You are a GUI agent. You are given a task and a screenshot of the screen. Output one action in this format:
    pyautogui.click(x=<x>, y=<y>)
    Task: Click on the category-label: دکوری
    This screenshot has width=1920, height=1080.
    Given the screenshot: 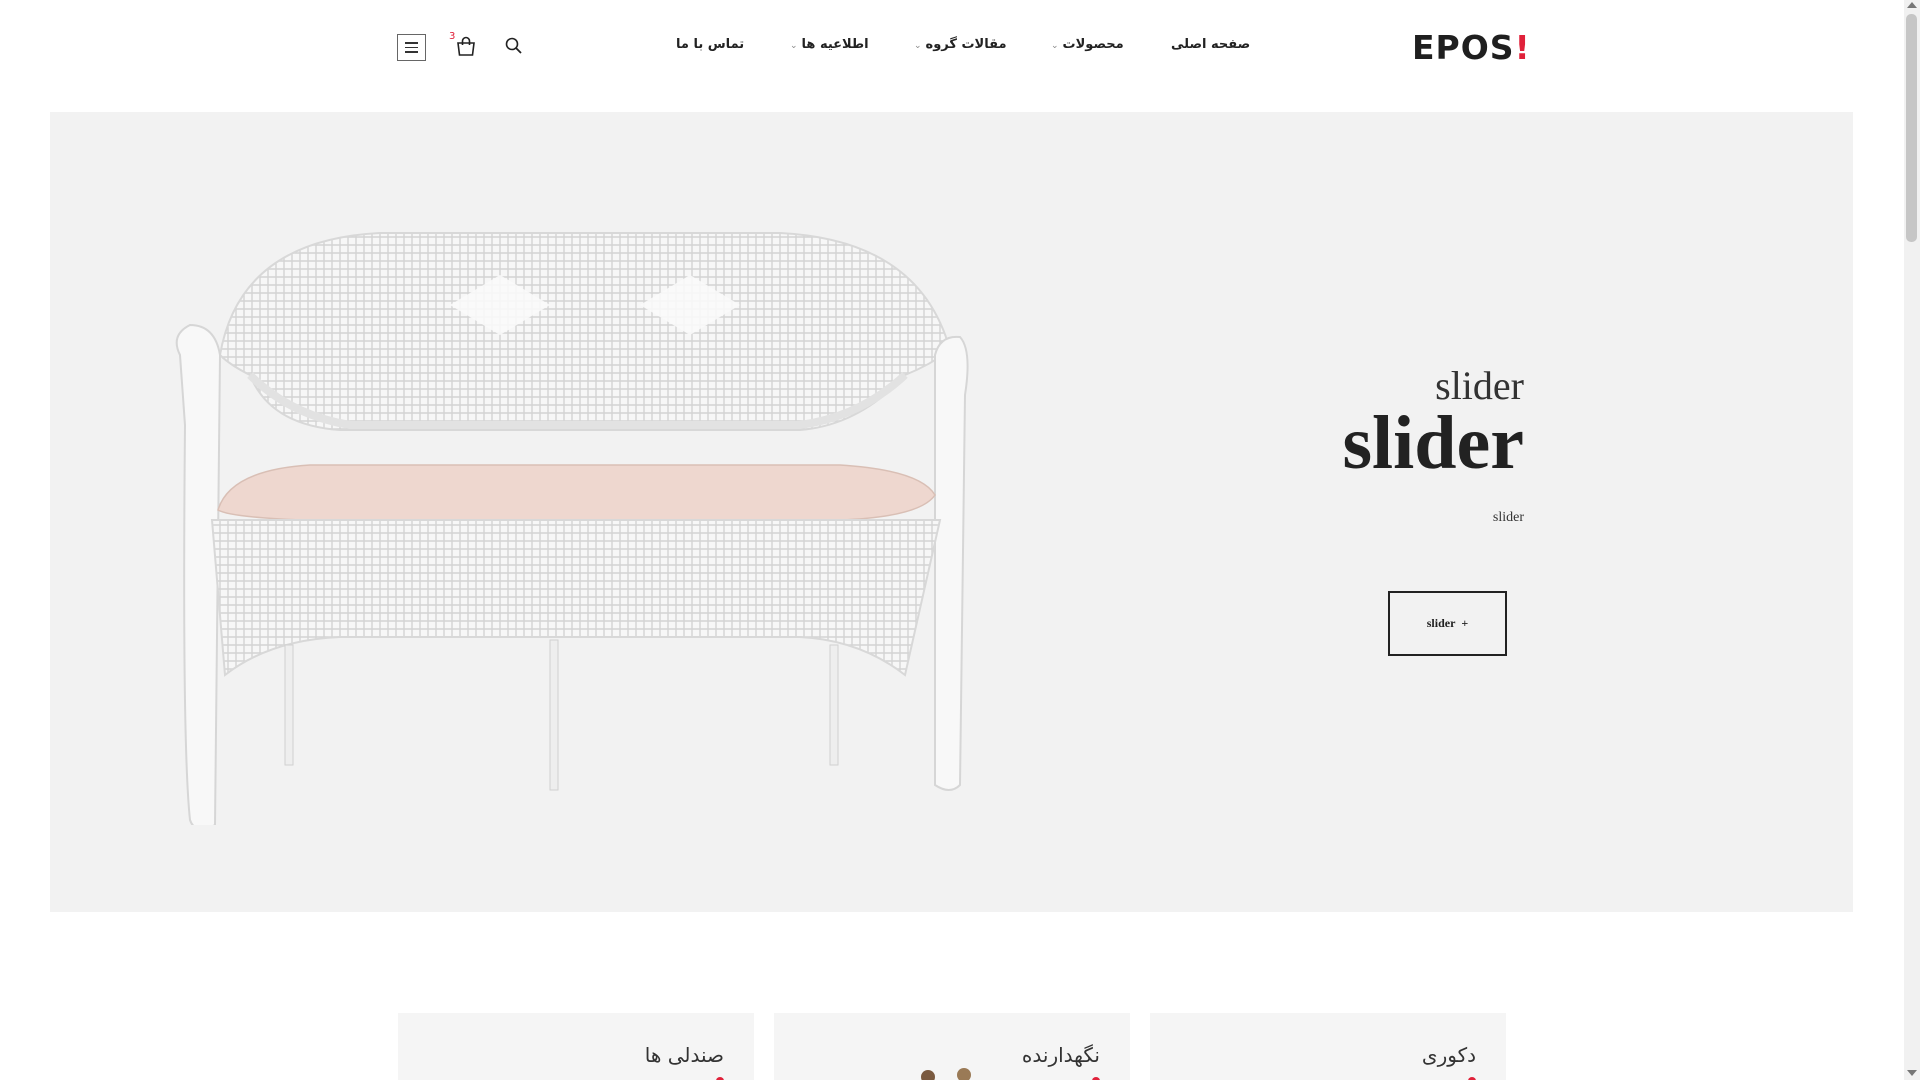 What is the action you would take?
    pyautogui.click(x=1448, y=1055)
    